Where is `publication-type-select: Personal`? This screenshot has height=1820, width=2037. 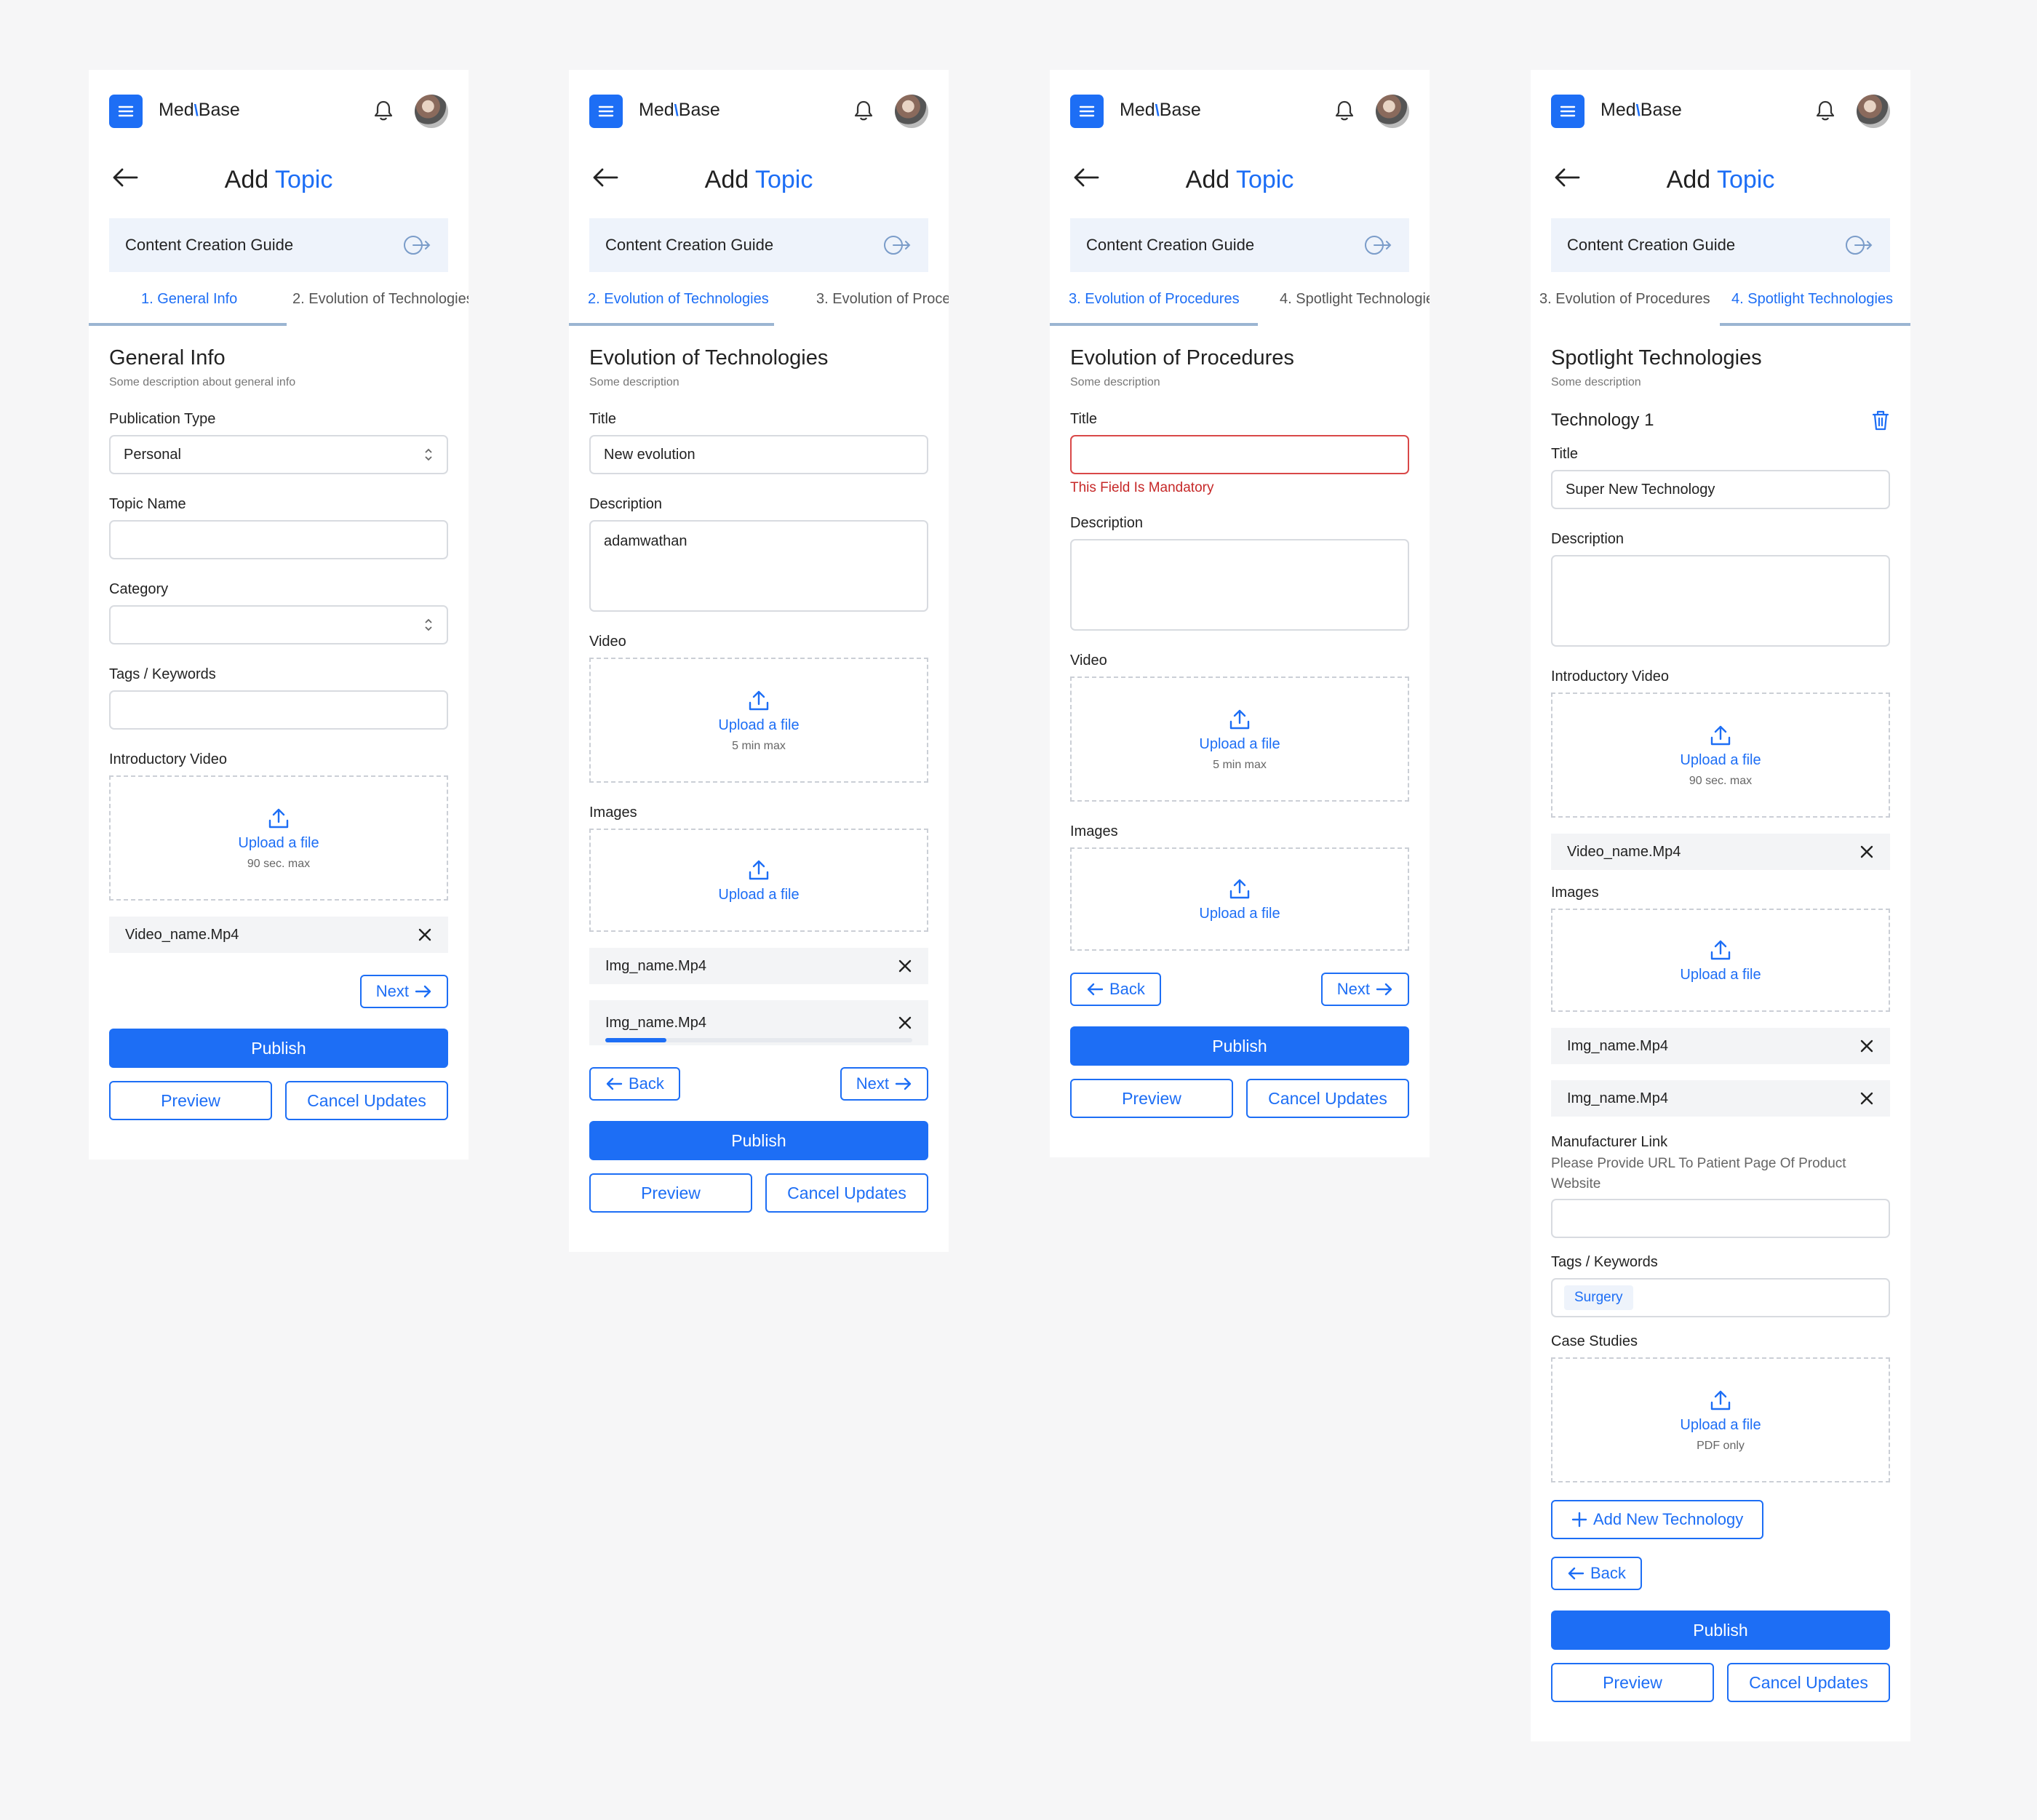 publication-type-select: Personal is located at coordinates (278, 454).